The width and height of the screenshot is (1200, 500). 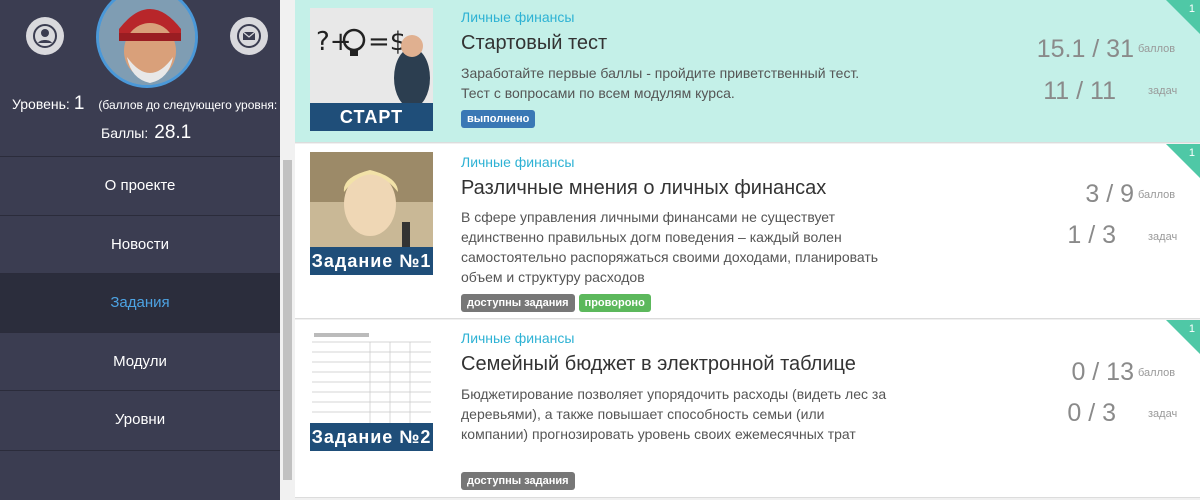 I want to click on task-badges: выполнено, so click(x=498, y=119).